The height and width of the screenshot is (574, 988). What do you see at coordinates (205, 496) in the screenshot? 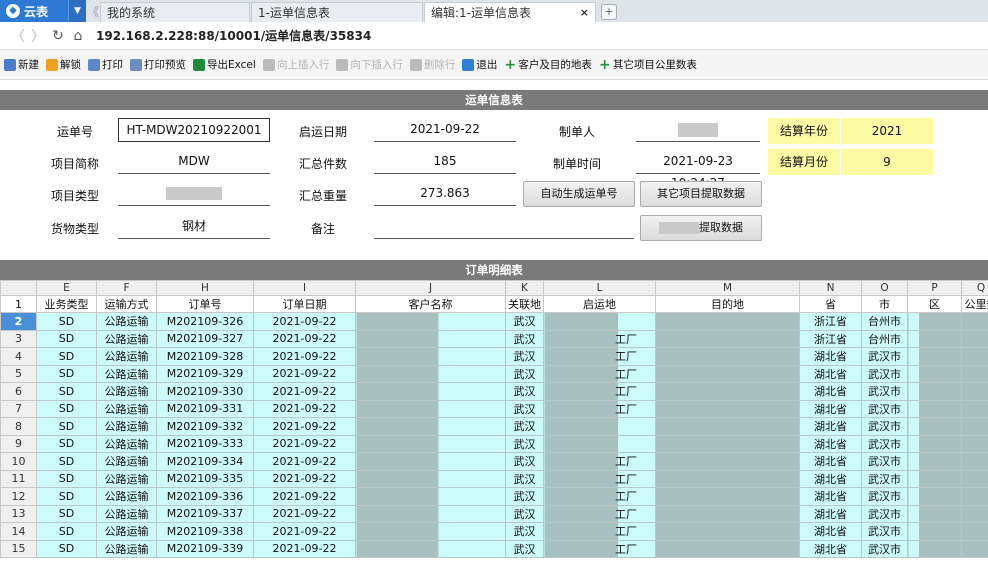
I see `order-no-cell: M202109-336` at bounding box center [205, 496].